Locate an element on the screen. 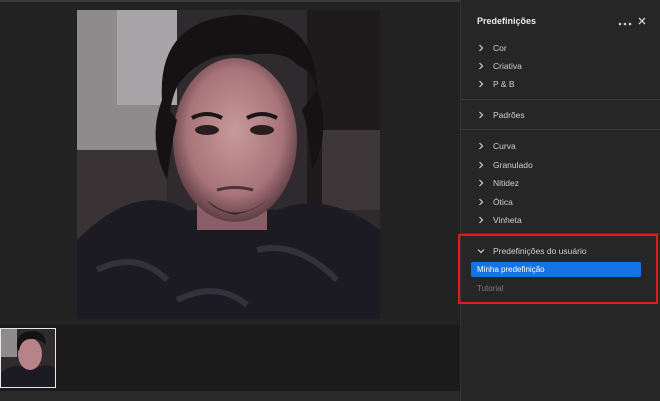 This screenshot has width=660, height=401. more-horizontal-icon is located at coordinates (625, 21).